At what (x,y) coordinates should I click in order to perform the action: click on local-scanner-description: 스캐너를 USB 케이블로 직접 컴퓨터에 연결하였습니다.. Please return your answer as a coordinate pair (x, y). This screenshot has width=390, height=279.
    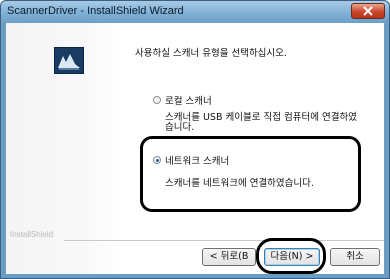
    Looking at the image, I should click on (261, 122).